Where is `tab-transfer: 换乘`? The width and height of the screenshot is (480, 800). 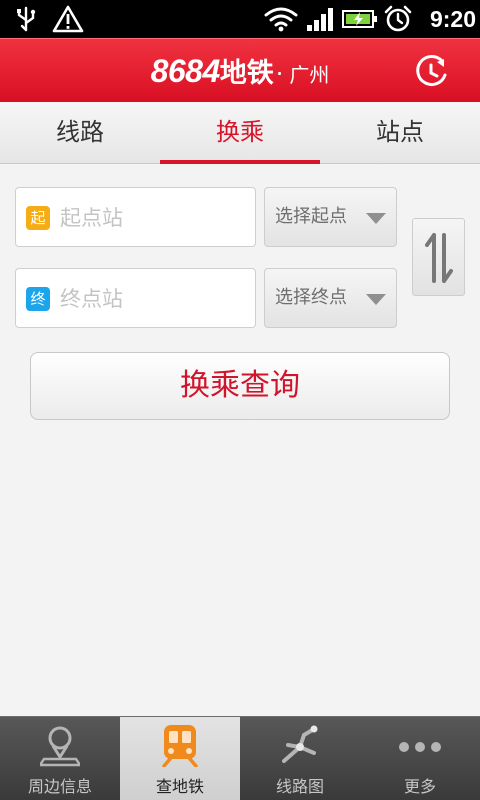
tab-transfer: 换乘 is located at coordinates (240, 133).